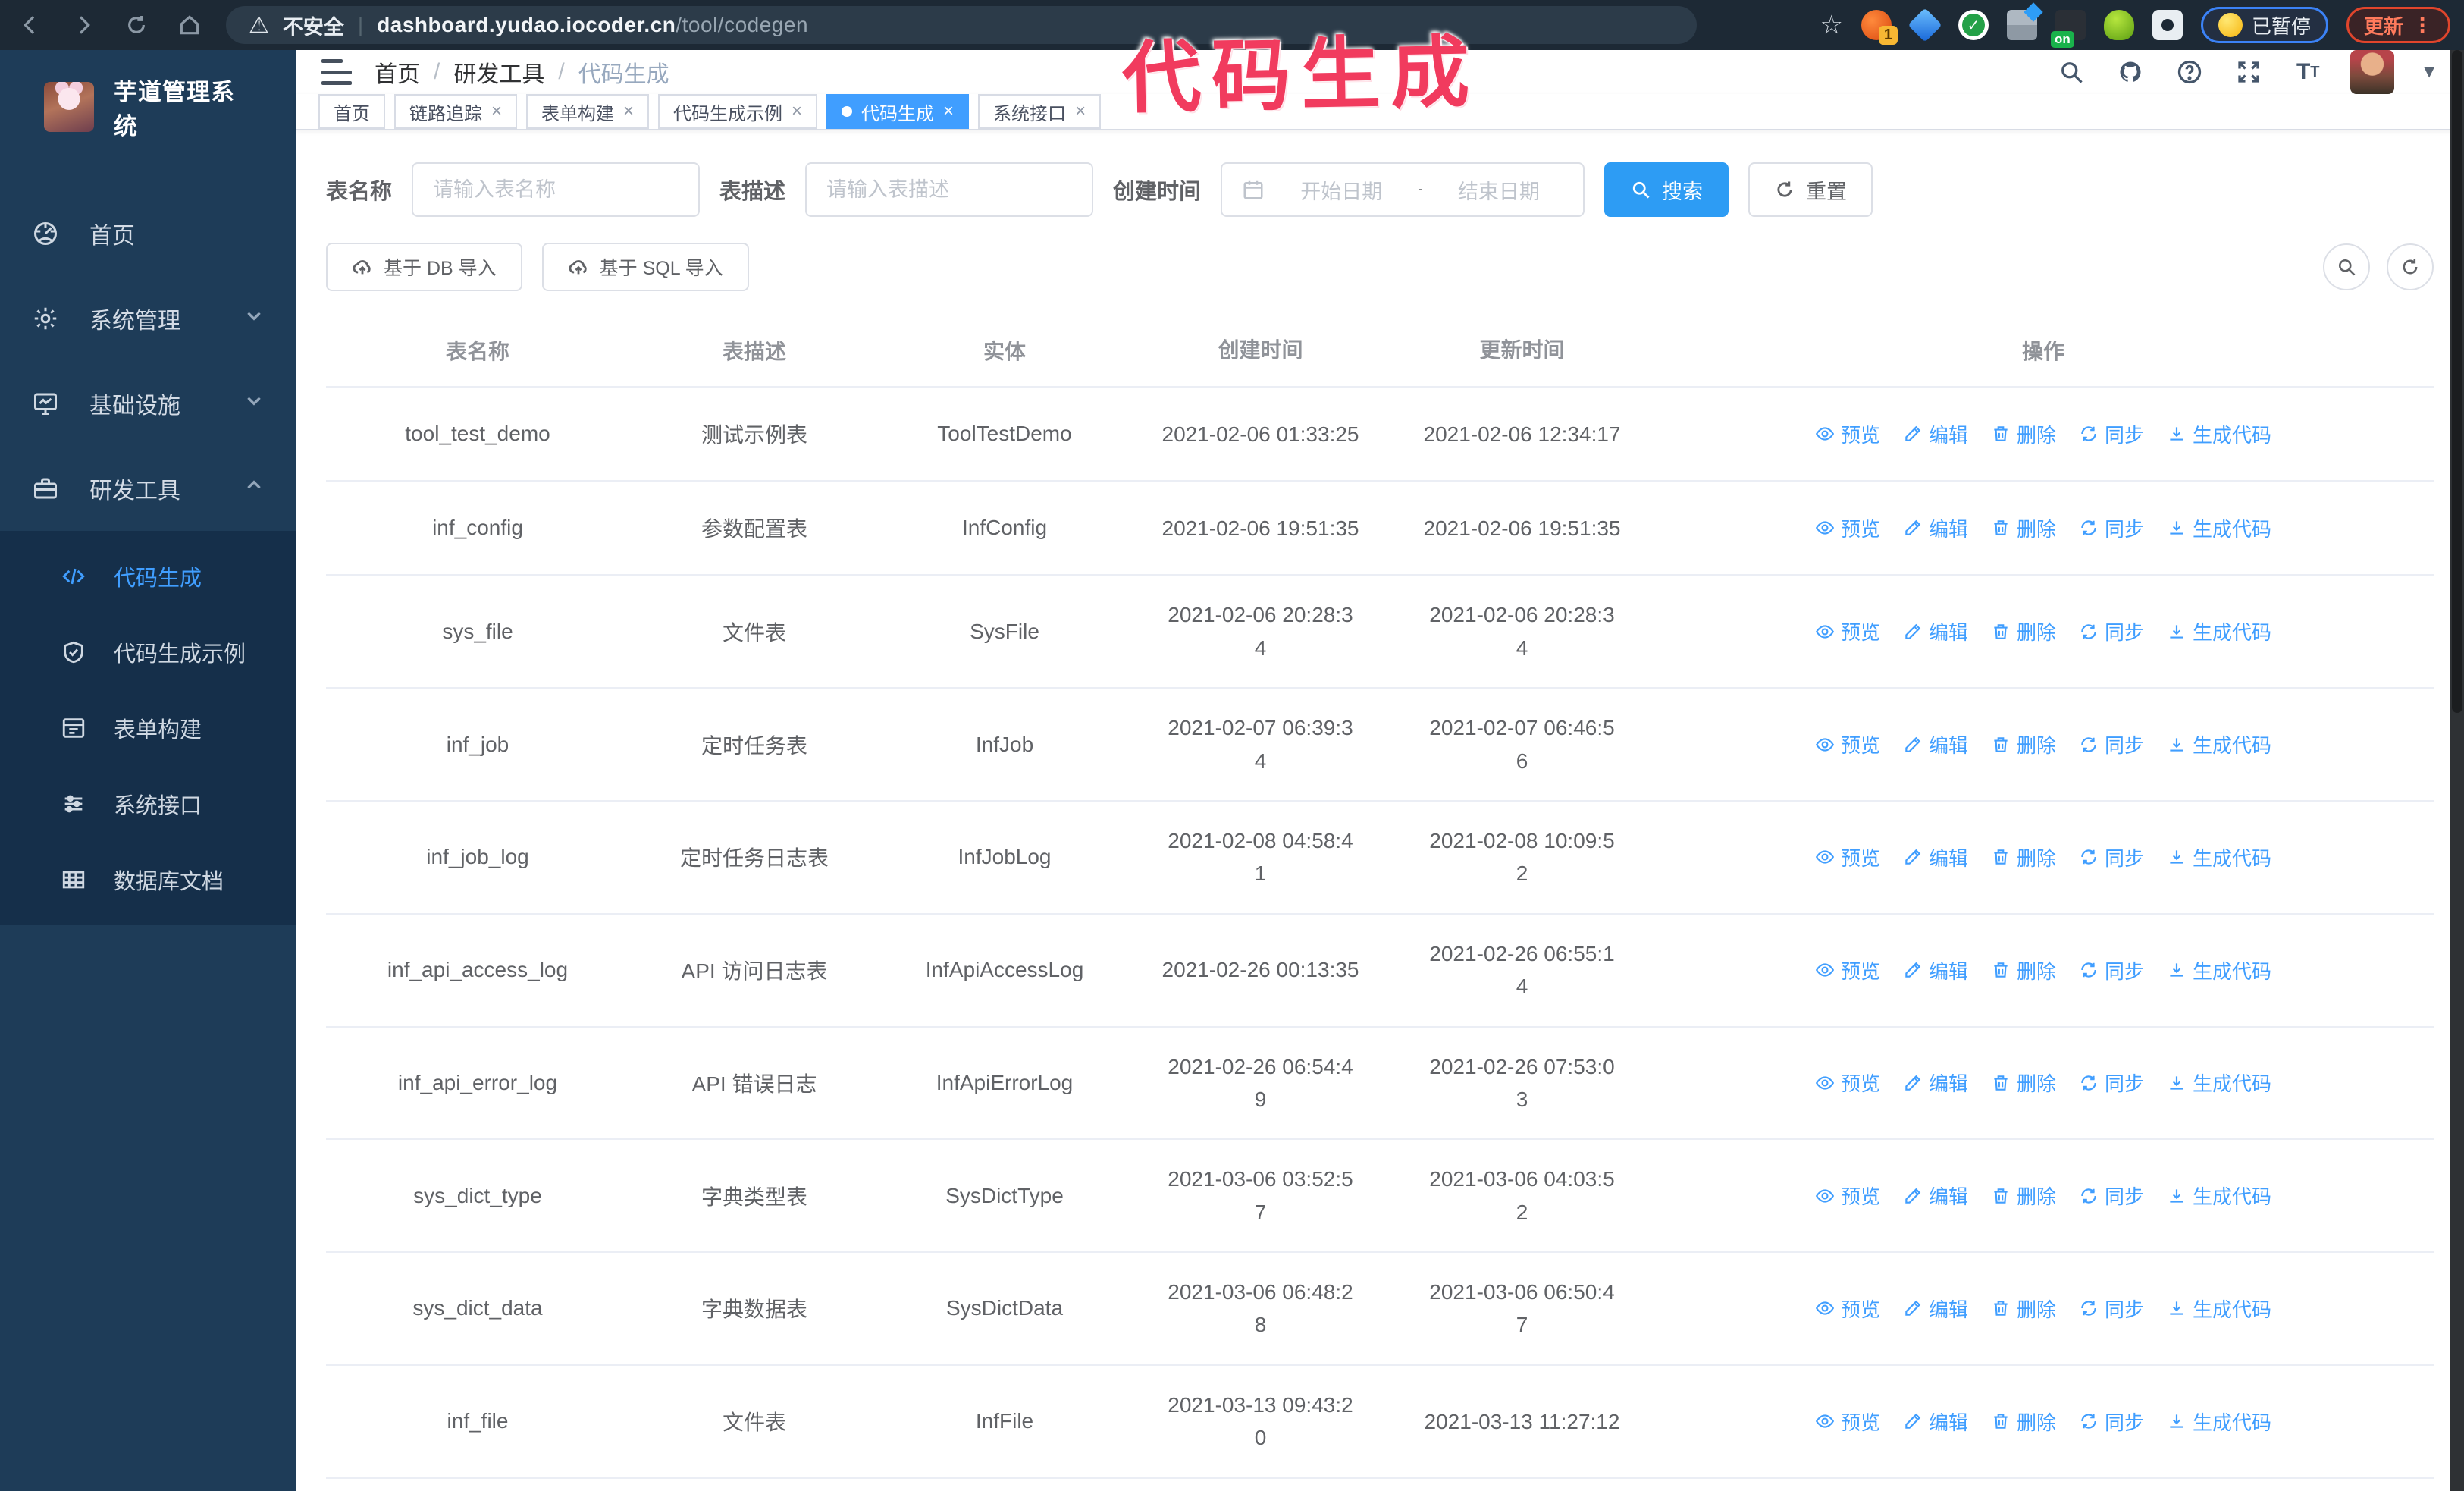 This screenshot has width=2464, height=1491. I want to click on tag-tracing: 链路追踪 ×, so click(456, 111).